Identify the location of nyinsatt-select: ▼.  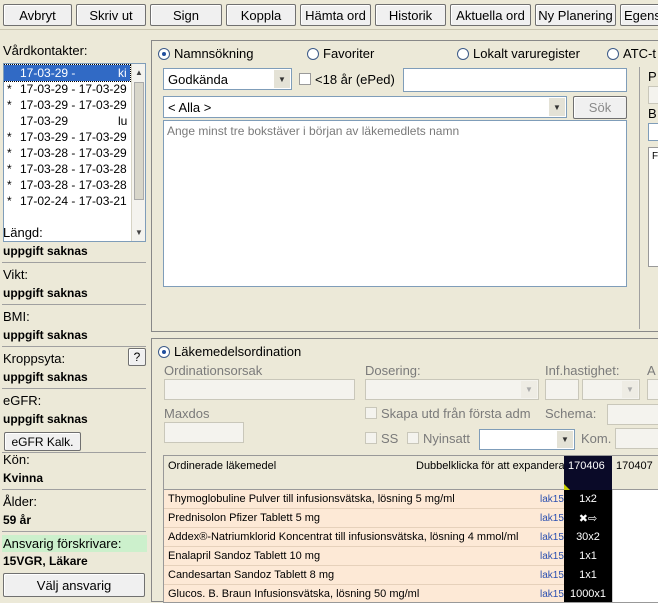
(527, 439).